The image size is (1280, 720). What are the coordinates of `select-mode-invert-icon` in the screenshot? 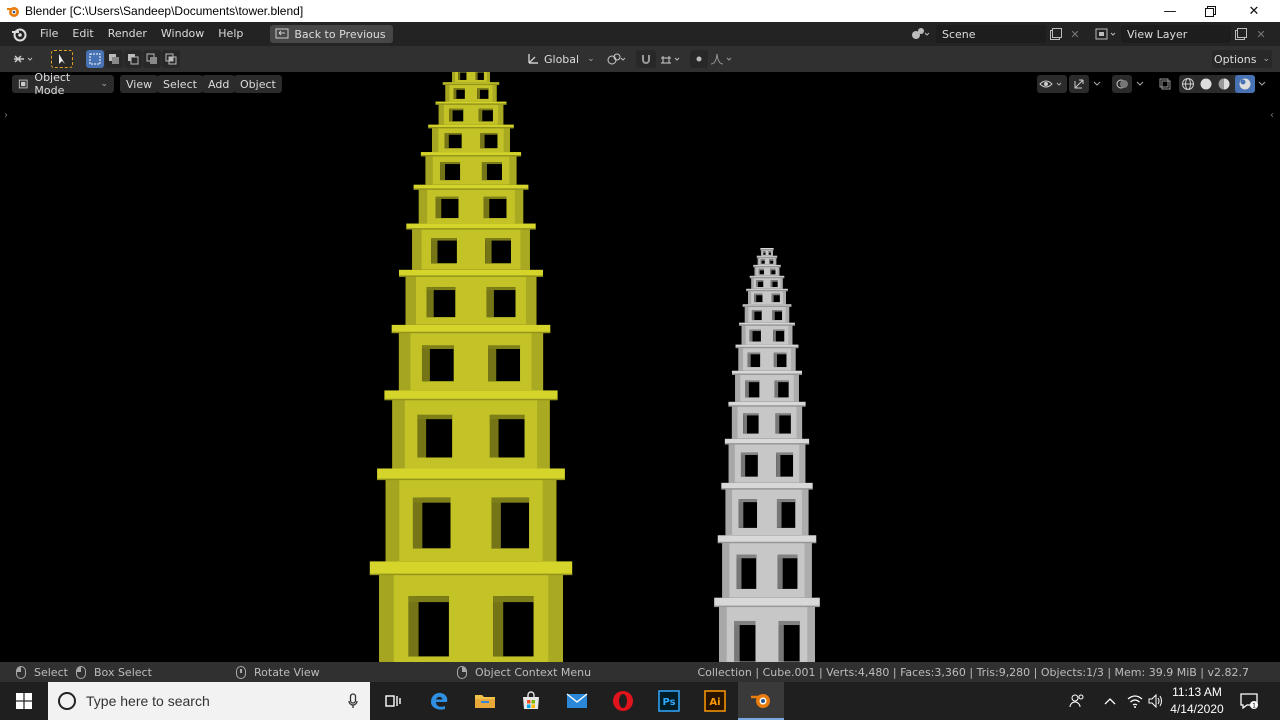 It's located at (152, 59).